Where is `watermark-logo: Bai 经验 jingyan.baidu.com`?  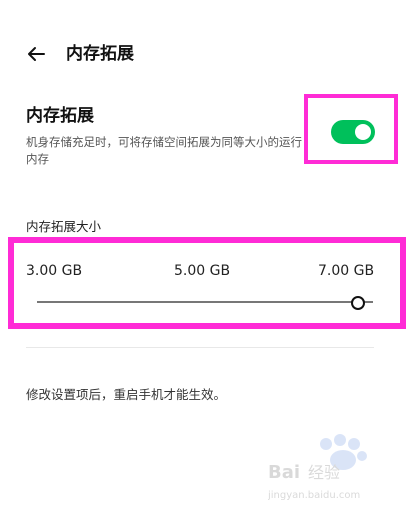 watermark-logo: Bai 经验 jingyan.baidu.com is located at coordinates (317, 467).